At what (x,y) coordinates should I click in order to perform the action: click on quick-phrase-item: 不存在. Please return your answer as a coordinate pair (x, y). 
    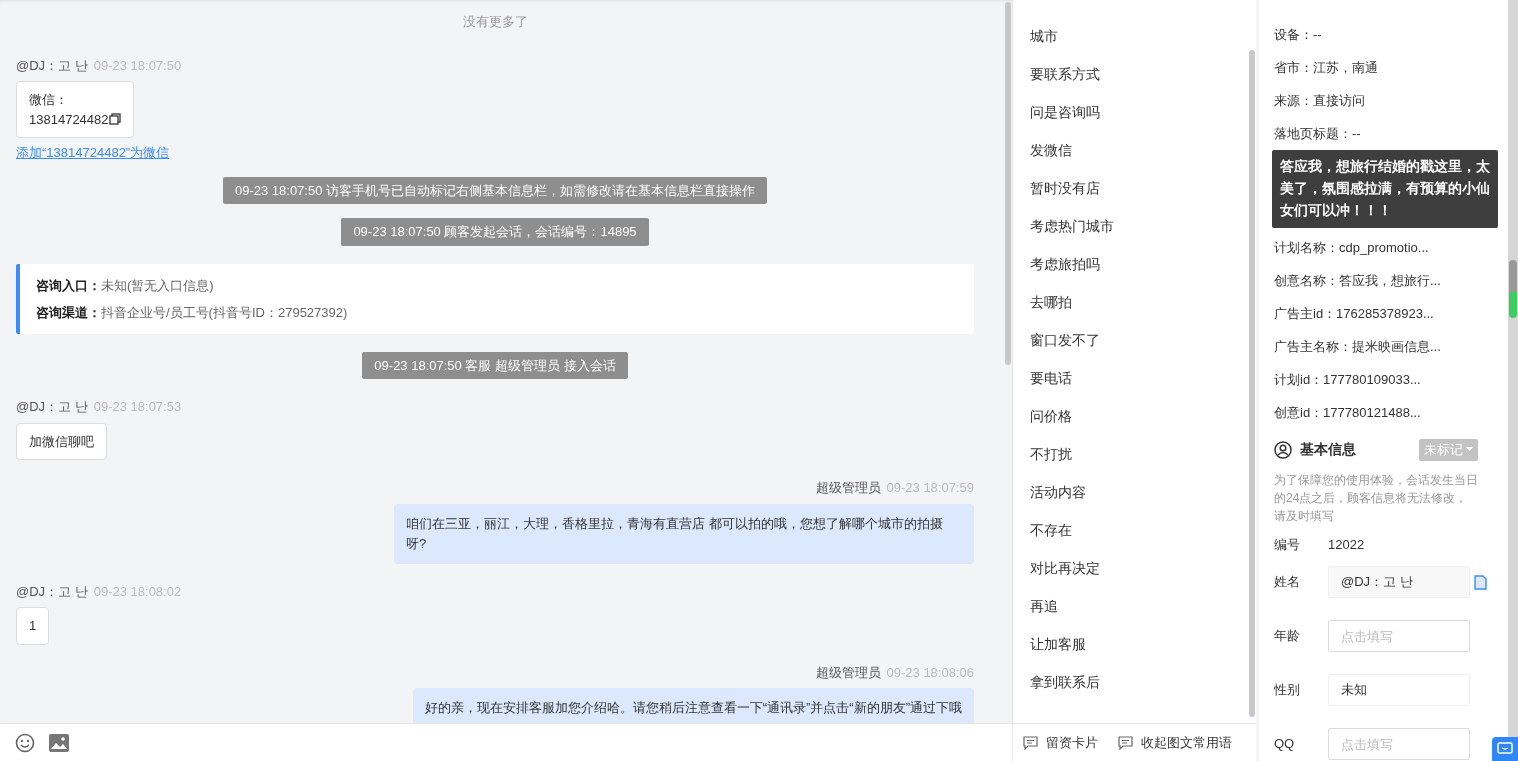
    Looking at the image, I should click on (1139, 530).